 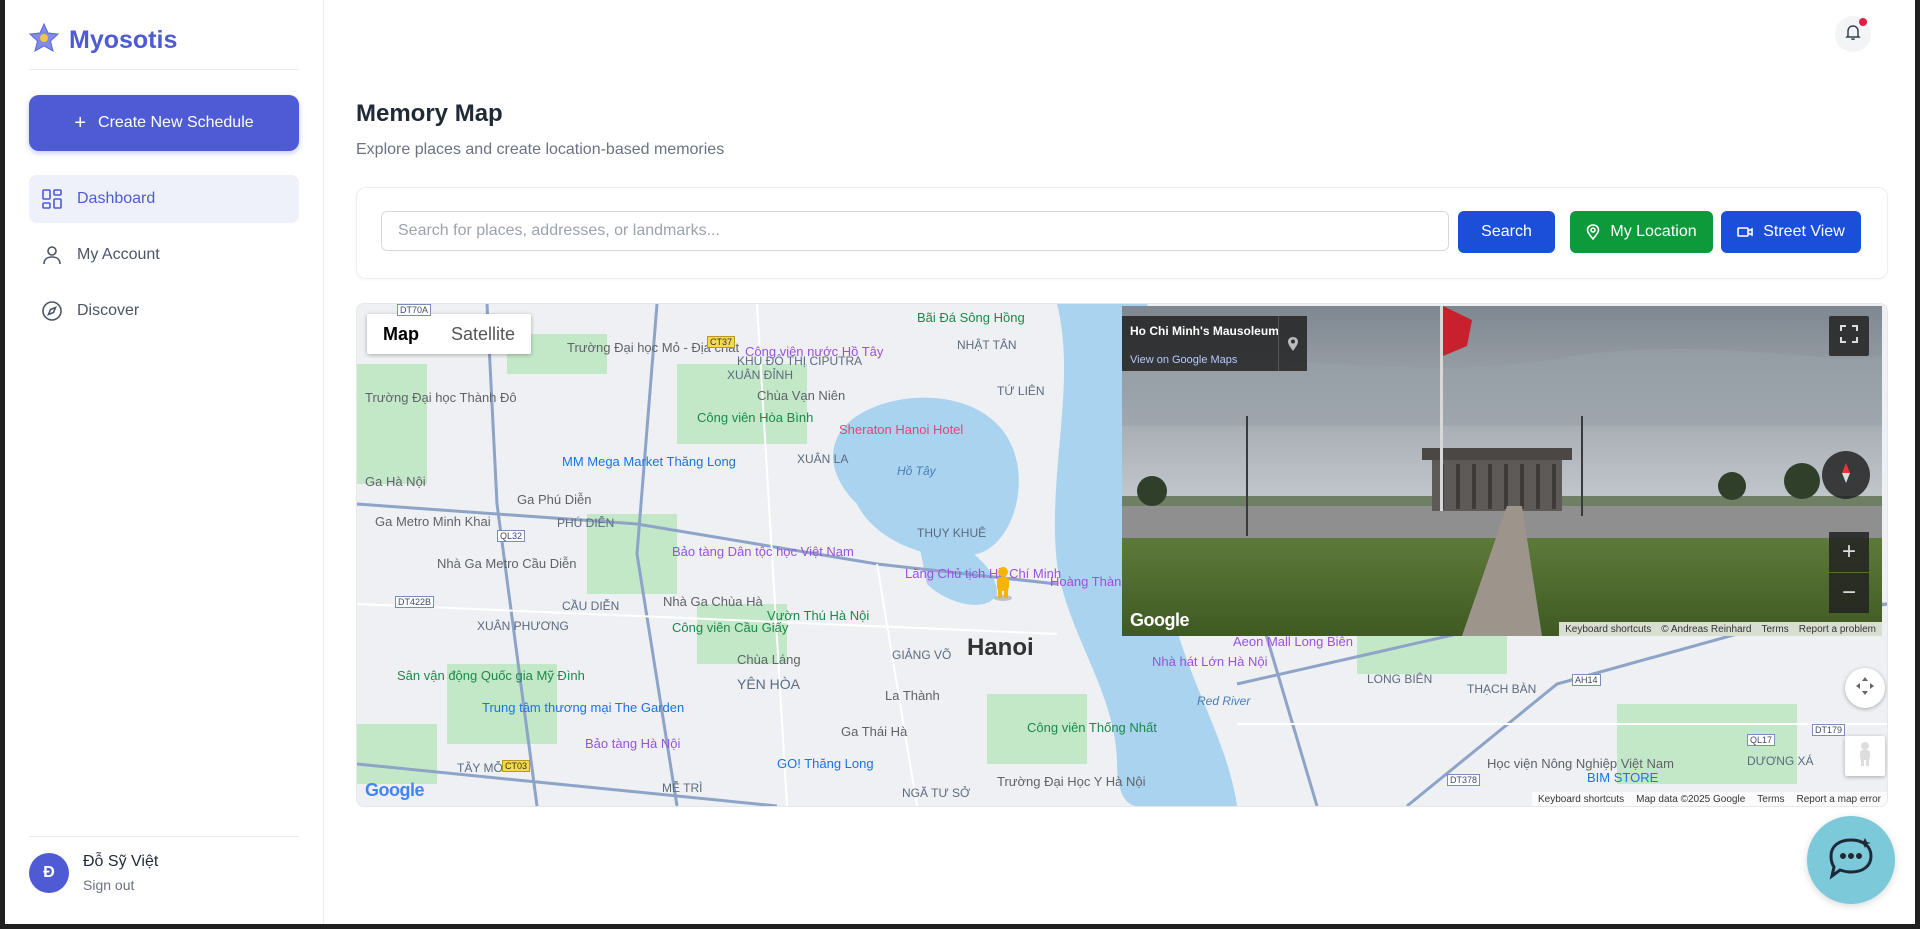 I want to click on brand: Myosotis, so click(x=102, y=40).